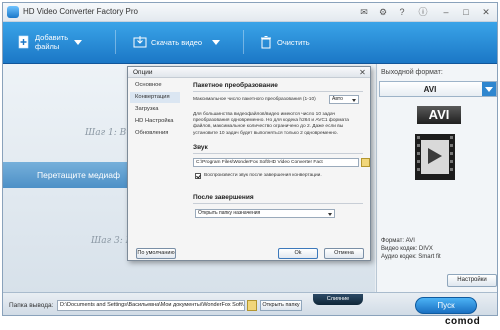  What do you see at coordinates (362, 72) in the screenshot?
I see `close-icon: ✕` at bounding box center [362, 72].